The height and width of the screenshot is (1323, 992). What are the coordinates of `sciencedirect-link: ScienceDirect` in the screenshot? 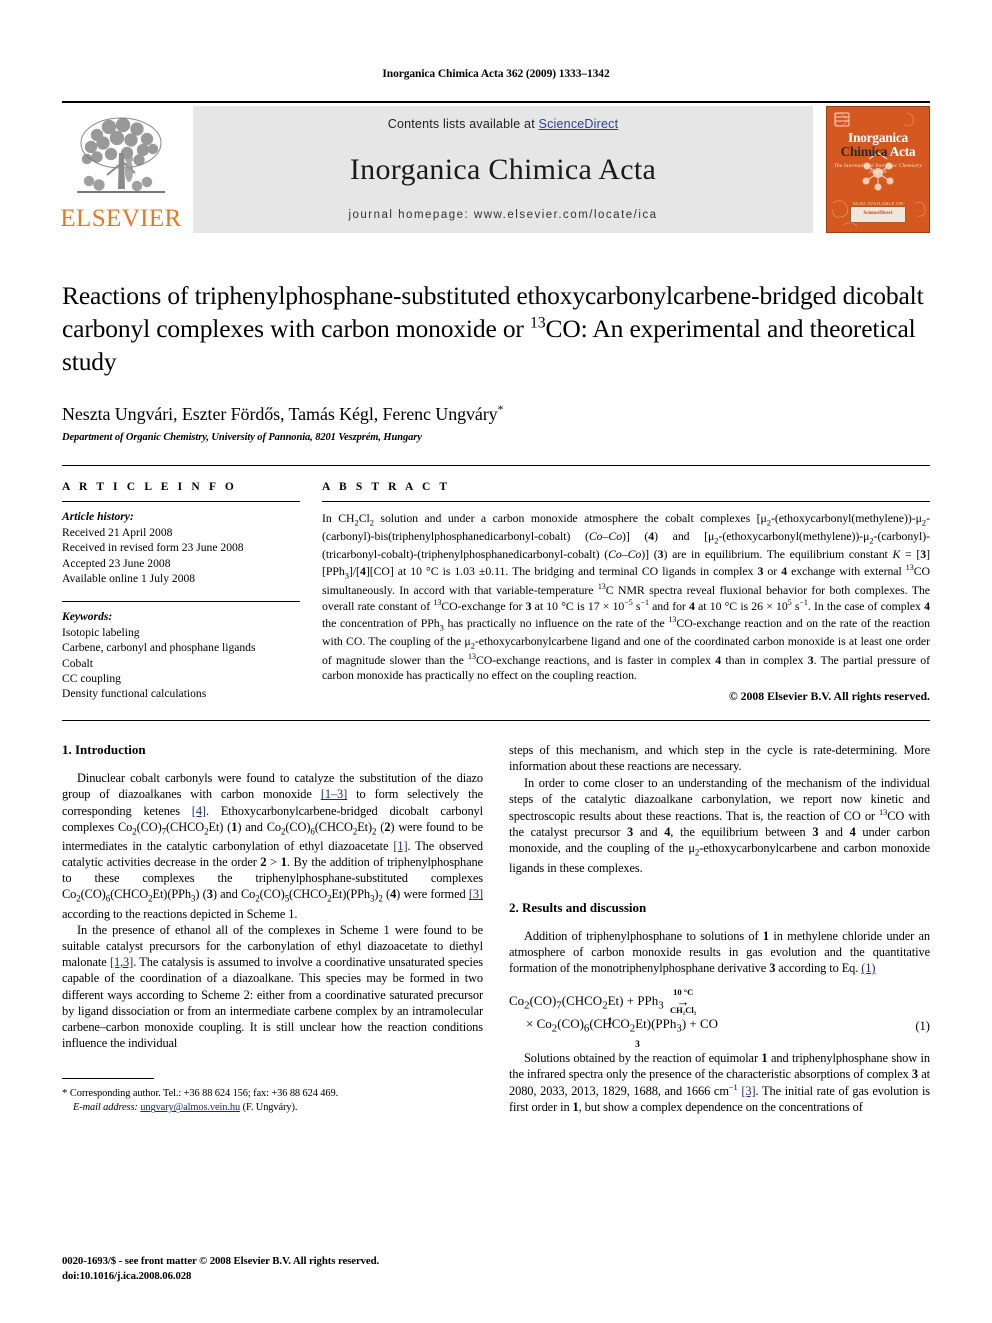 It's located at (579, 124).